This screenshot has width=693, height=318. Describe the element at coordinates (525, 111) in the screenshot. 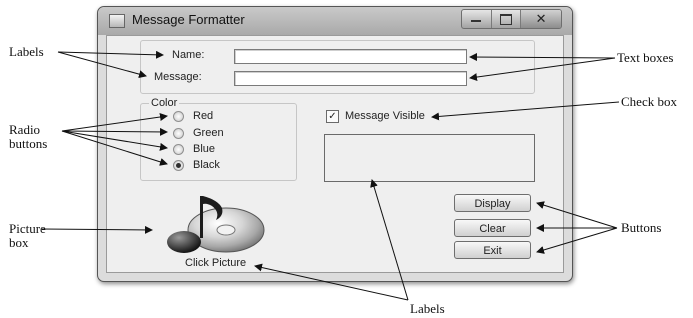

I see `arrow-checkbox` at that location.